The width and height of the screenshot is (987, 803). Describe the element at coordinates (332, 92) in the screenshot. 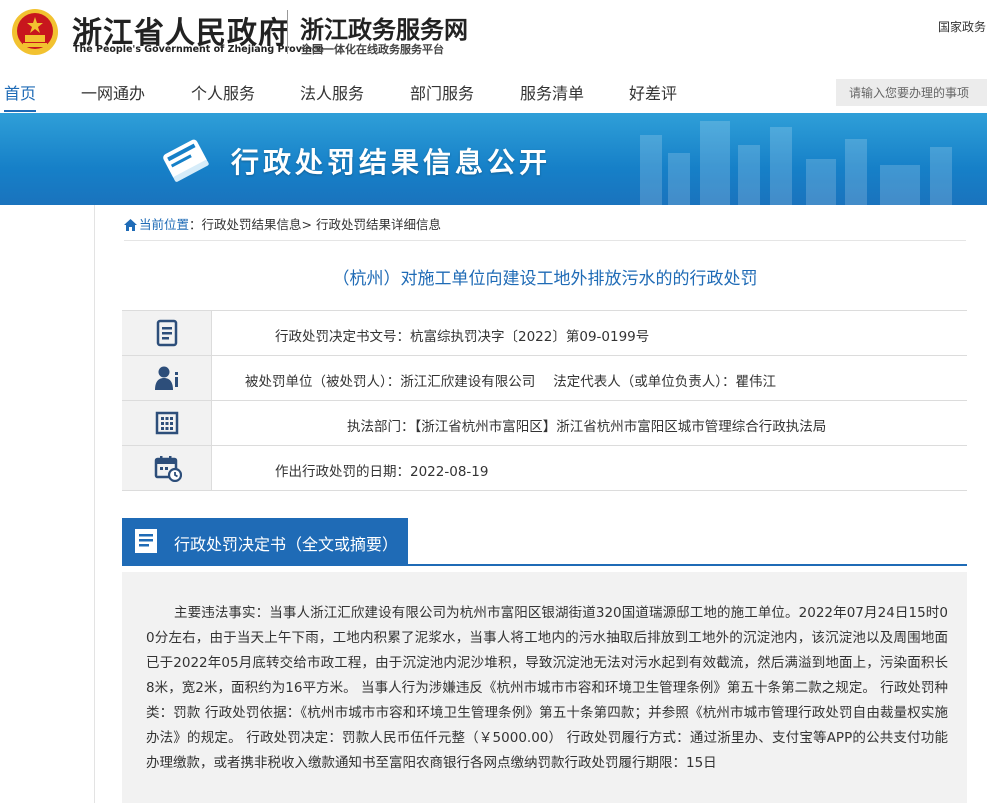

I see `nav-item-legal-person: 法人服务` at that location.